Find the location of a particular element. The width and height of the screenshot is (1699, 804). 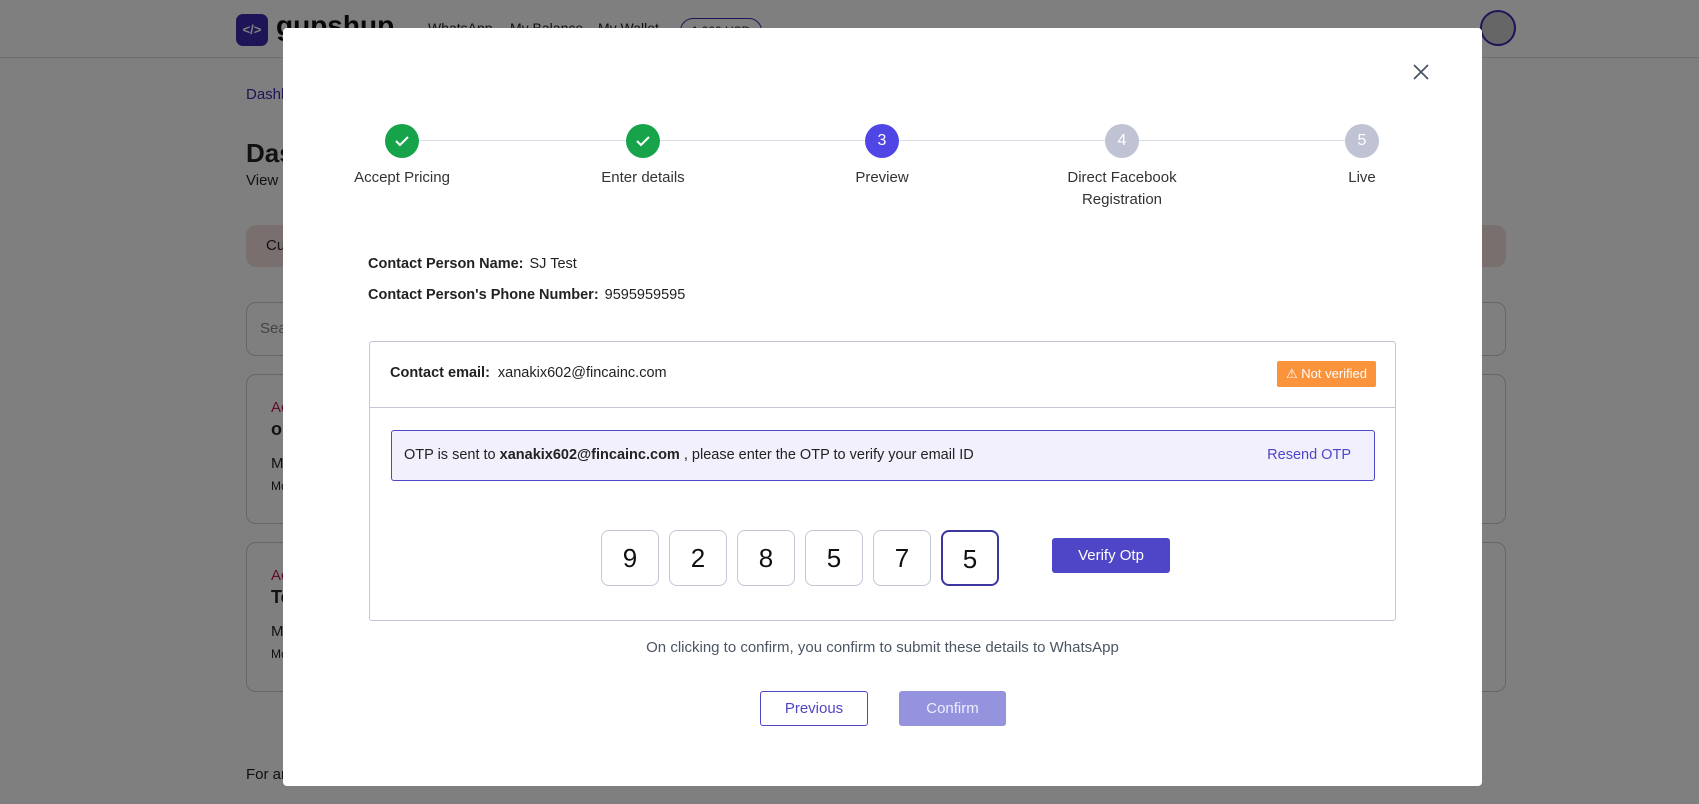

step-label: Accept Pricing is located at coordinates (402, 177).